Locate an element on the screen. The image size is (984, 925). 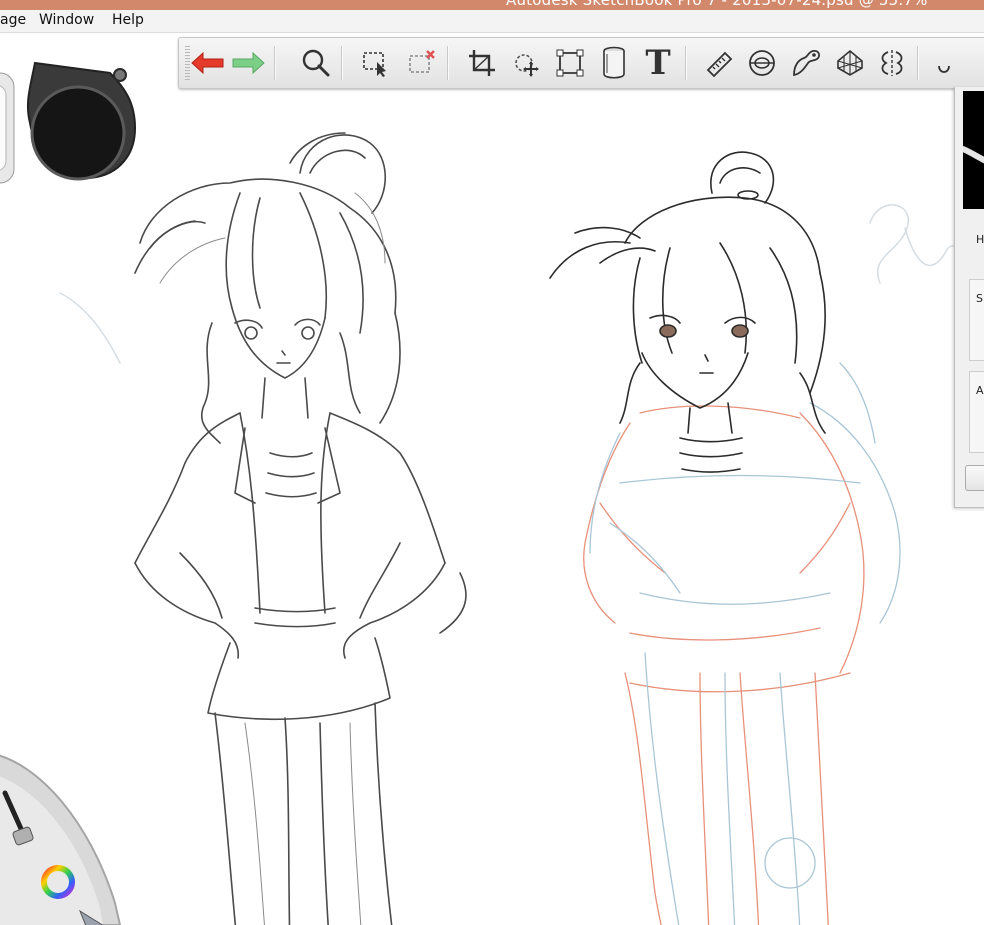
fill-button is located at coordinates (614, 63).